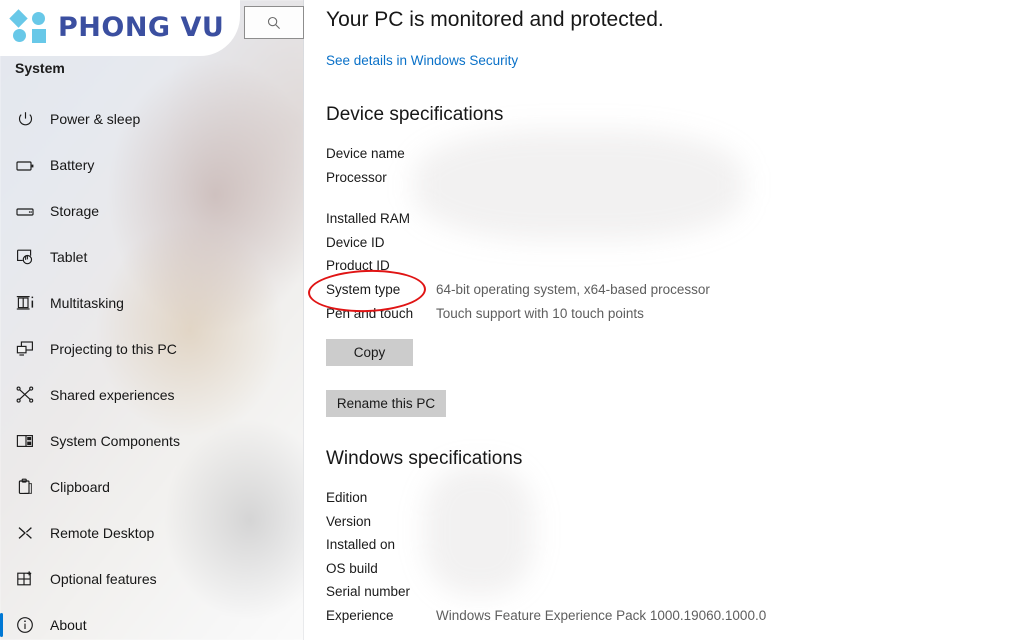  What do you see at coordinates (25, 579) in the screenshot?
I see `optional-features-icon` at bounding box center [25, 579].